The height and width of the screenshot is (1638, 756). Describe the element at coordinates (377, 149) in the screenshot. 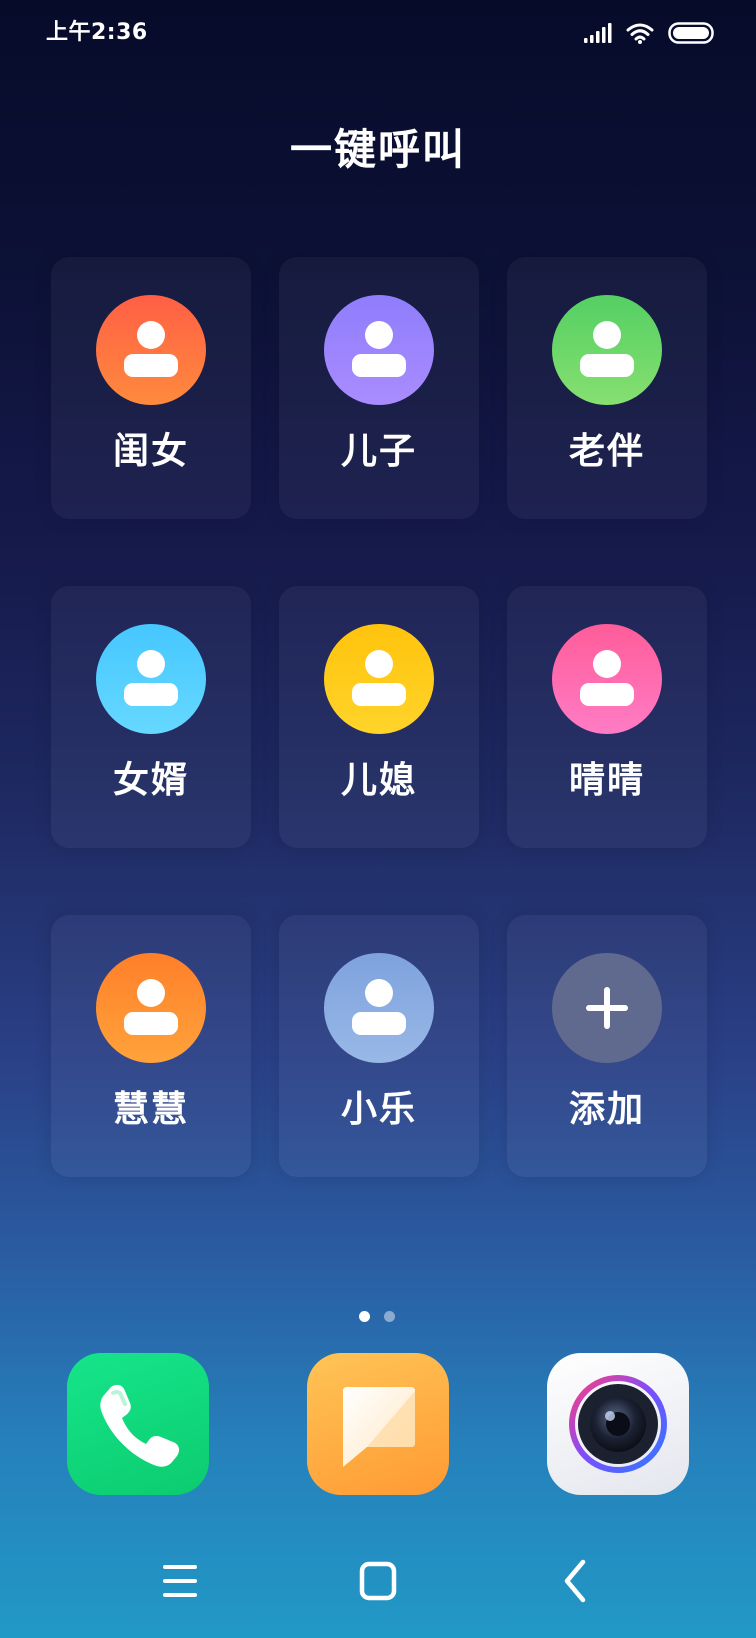

I see `page-title: 一键呼叫` at that location.